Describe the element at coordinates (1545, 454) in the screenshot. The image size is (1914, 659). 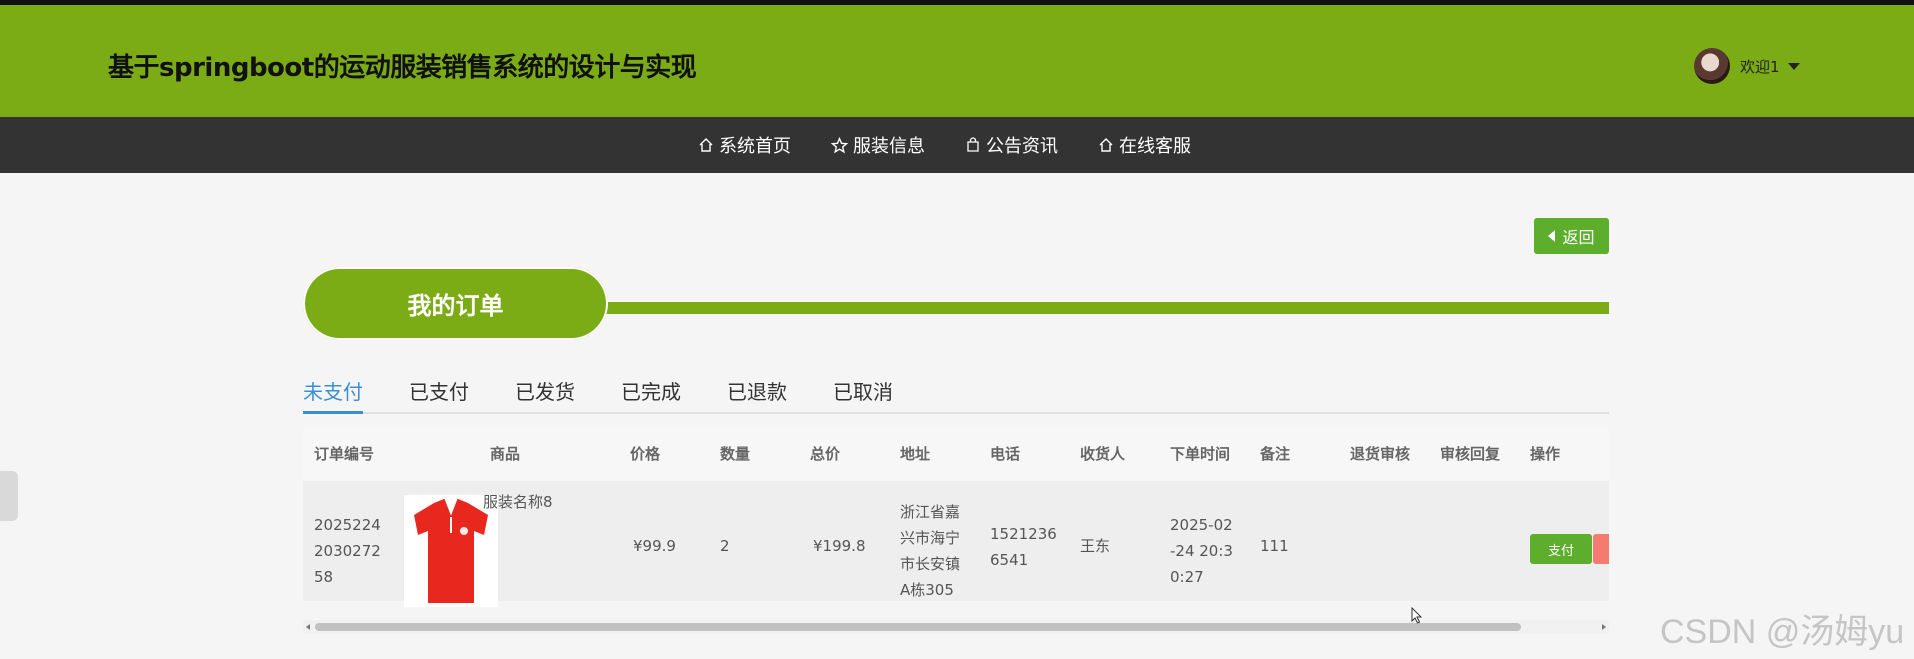
I see `column-header: 操作` at that location.